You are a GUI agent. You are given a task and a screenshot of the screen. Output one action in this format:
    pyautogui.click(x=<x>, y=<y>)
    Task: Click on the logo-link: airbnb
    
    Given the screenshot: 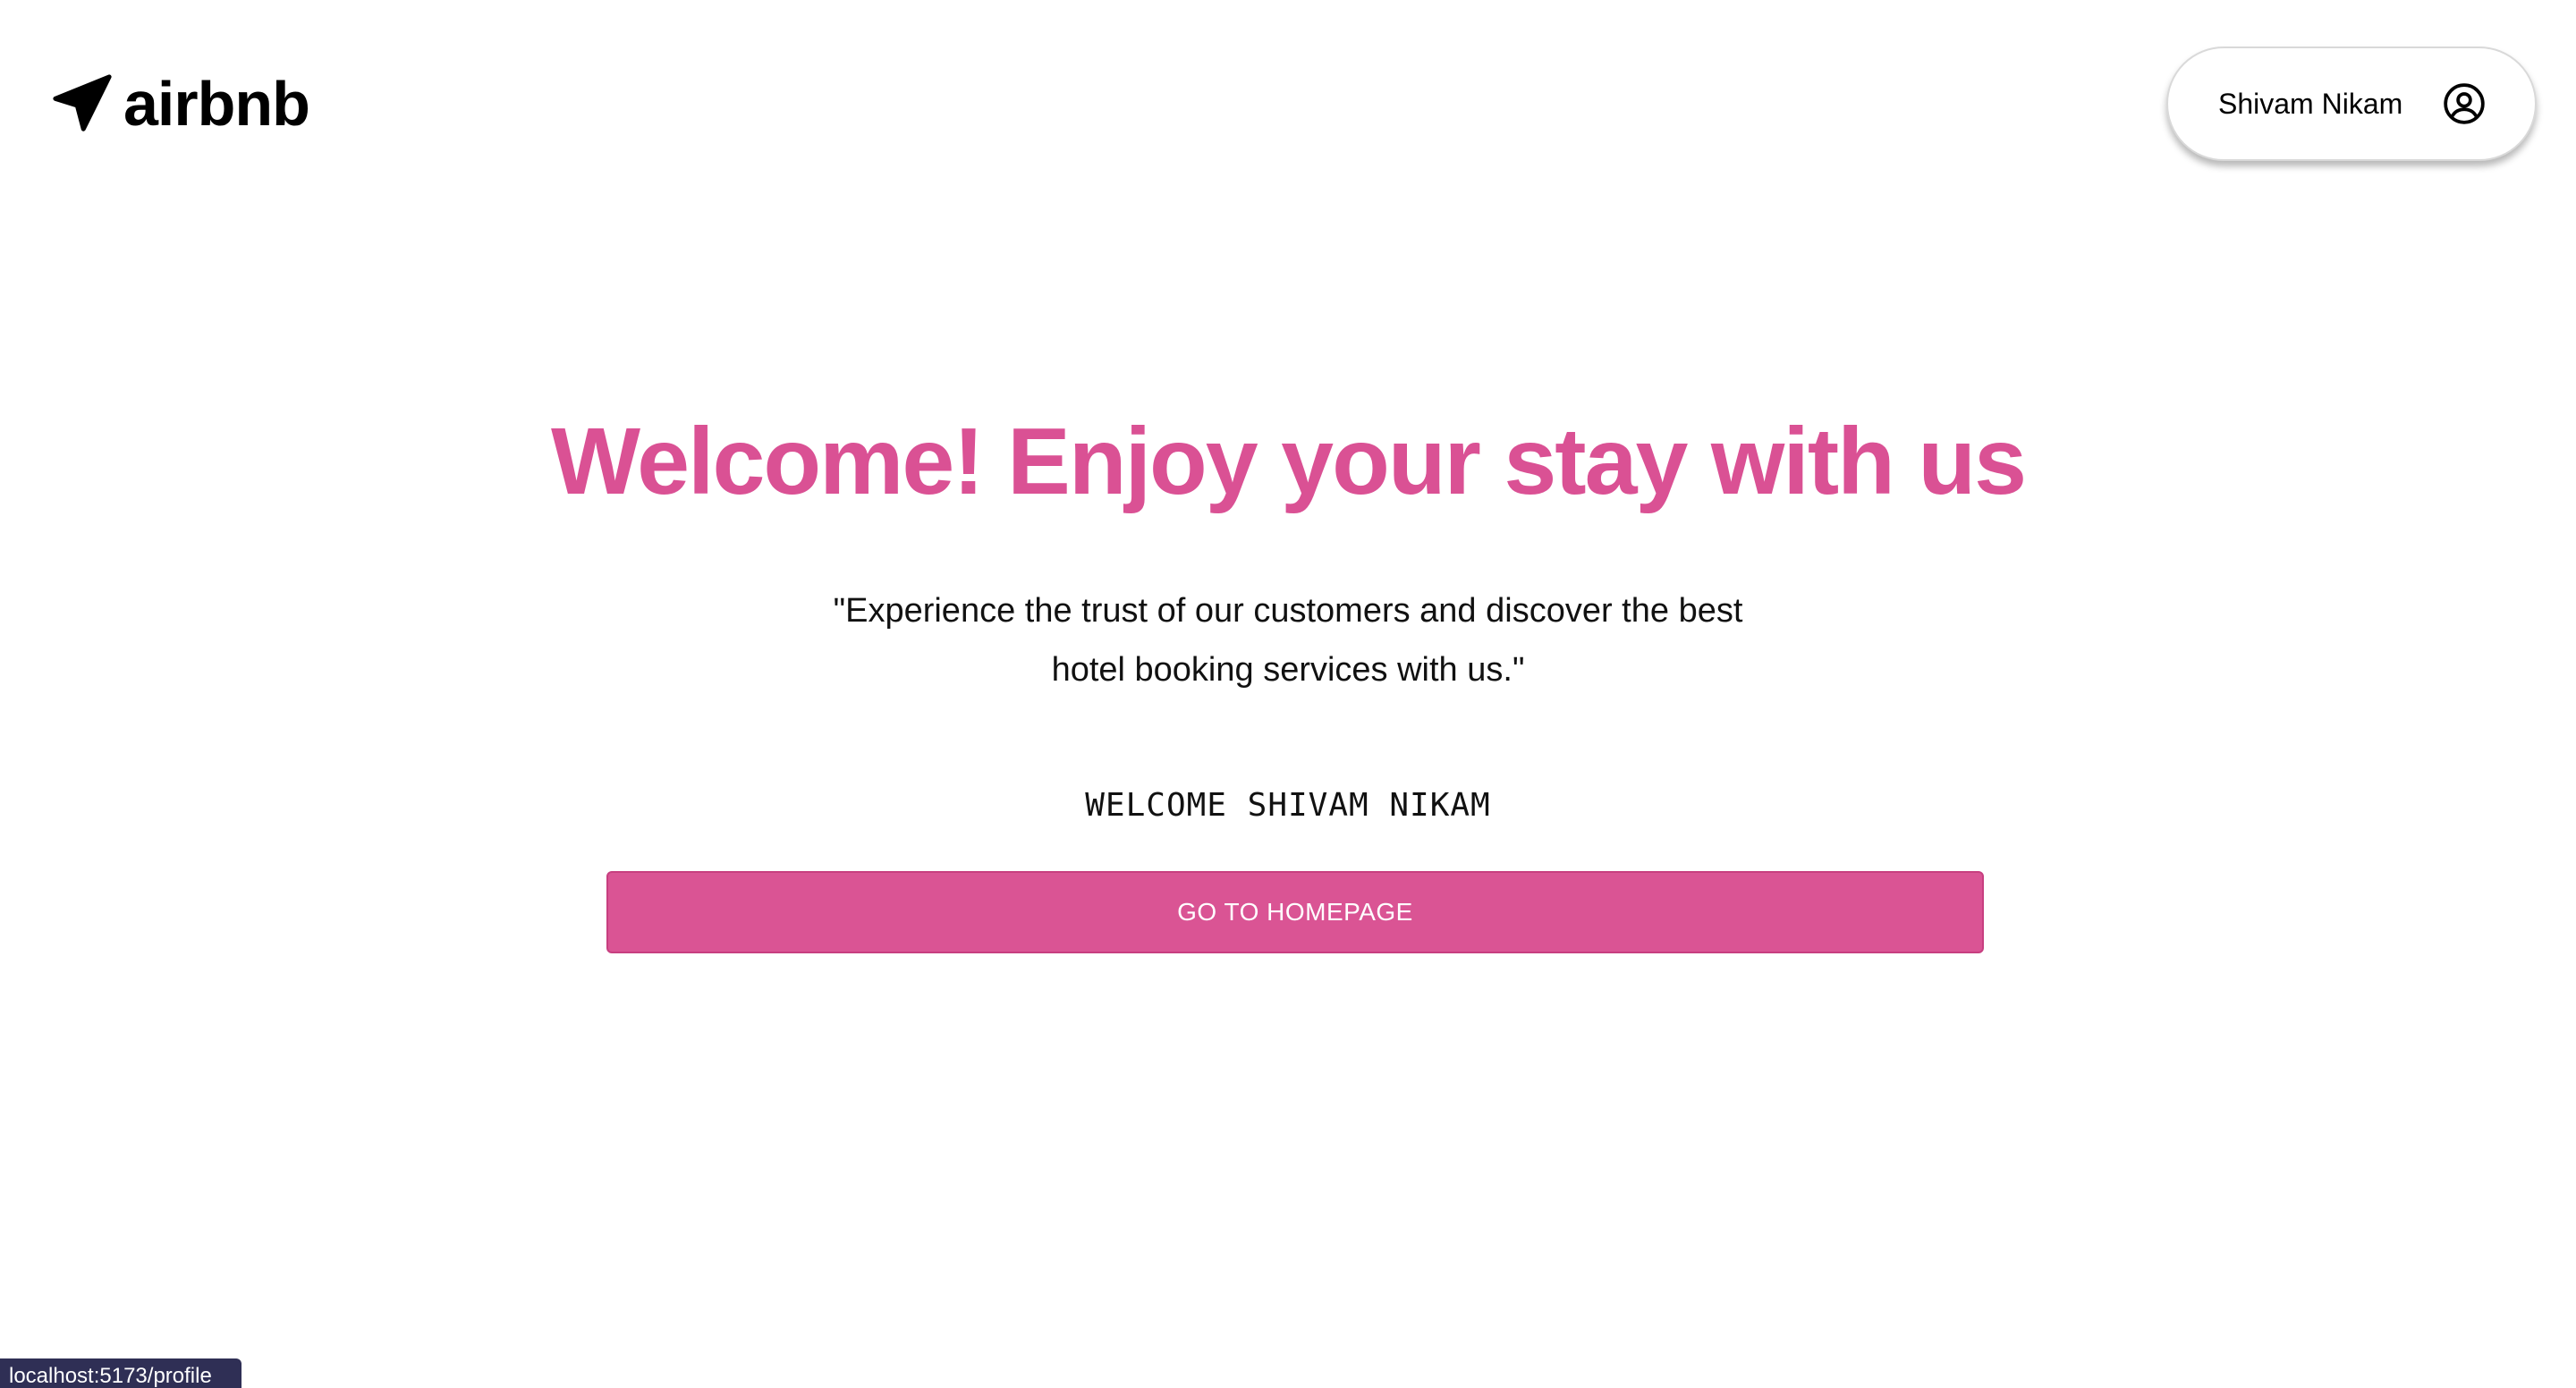 What is the action you would take?
    pyautogui.click(x=179, y=104)
    